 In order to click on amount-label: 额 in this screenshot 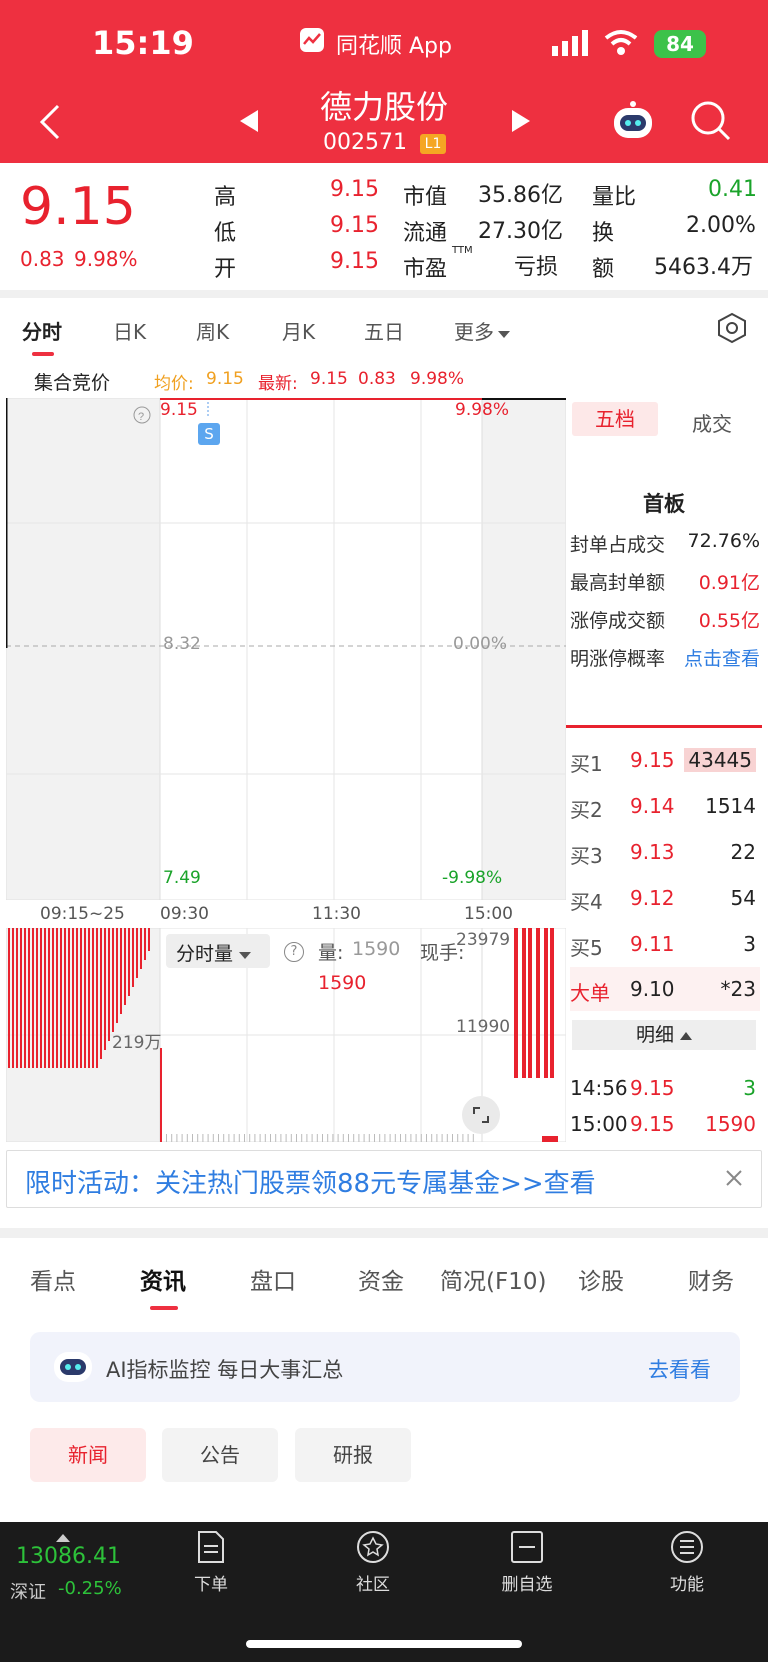, I will do `click(603, 269)`.